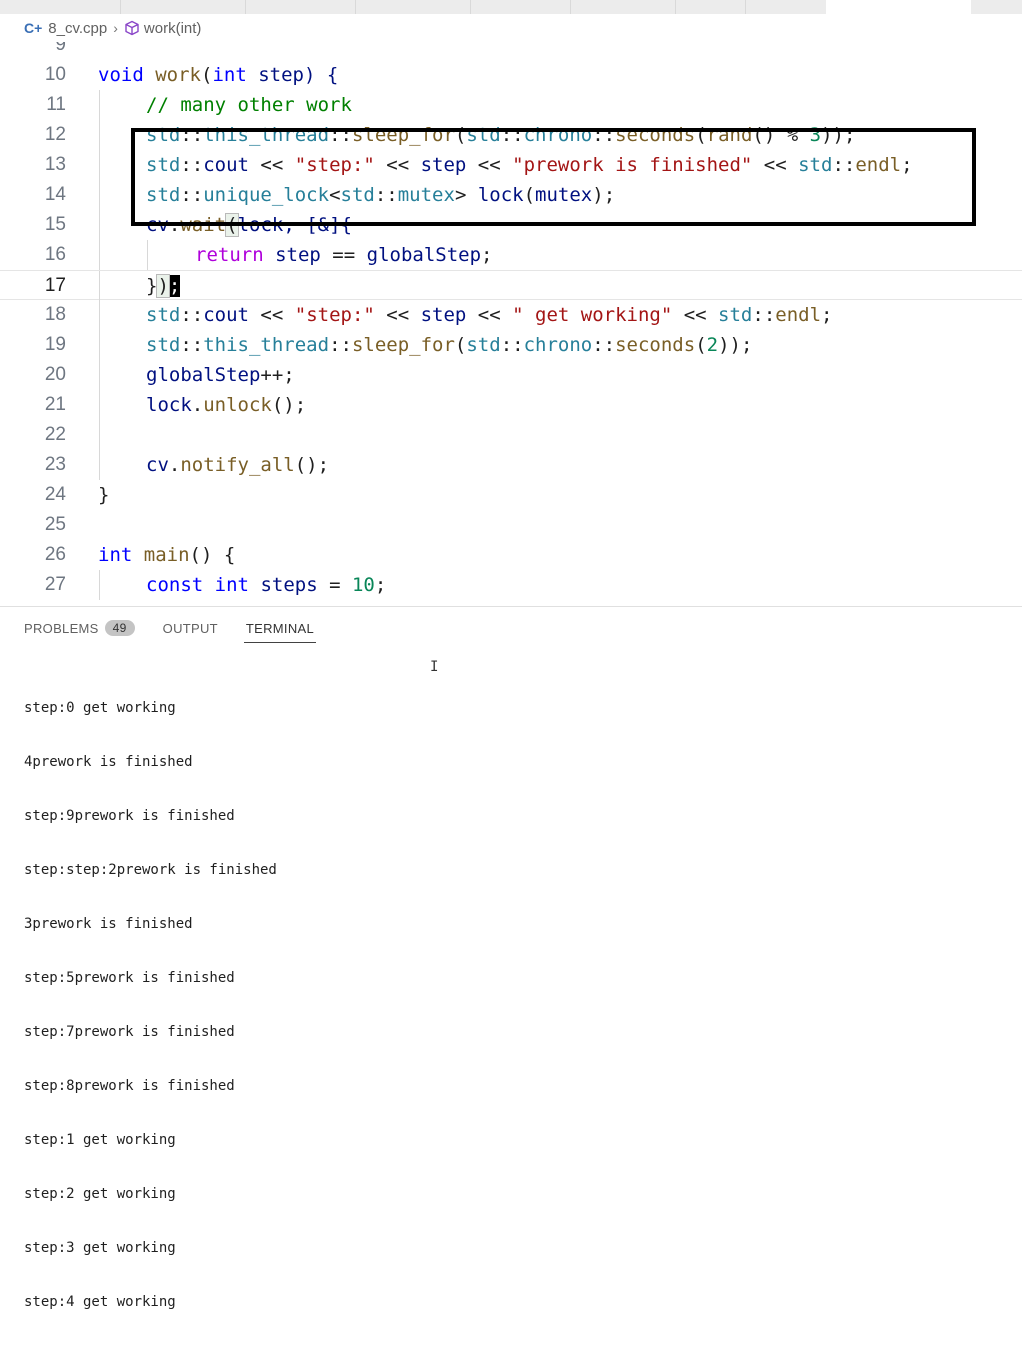 The width and height of the screenshot is (1022, 1347). I want to click on terminal-line: step:step:2prework is finished, so click(150, 870).